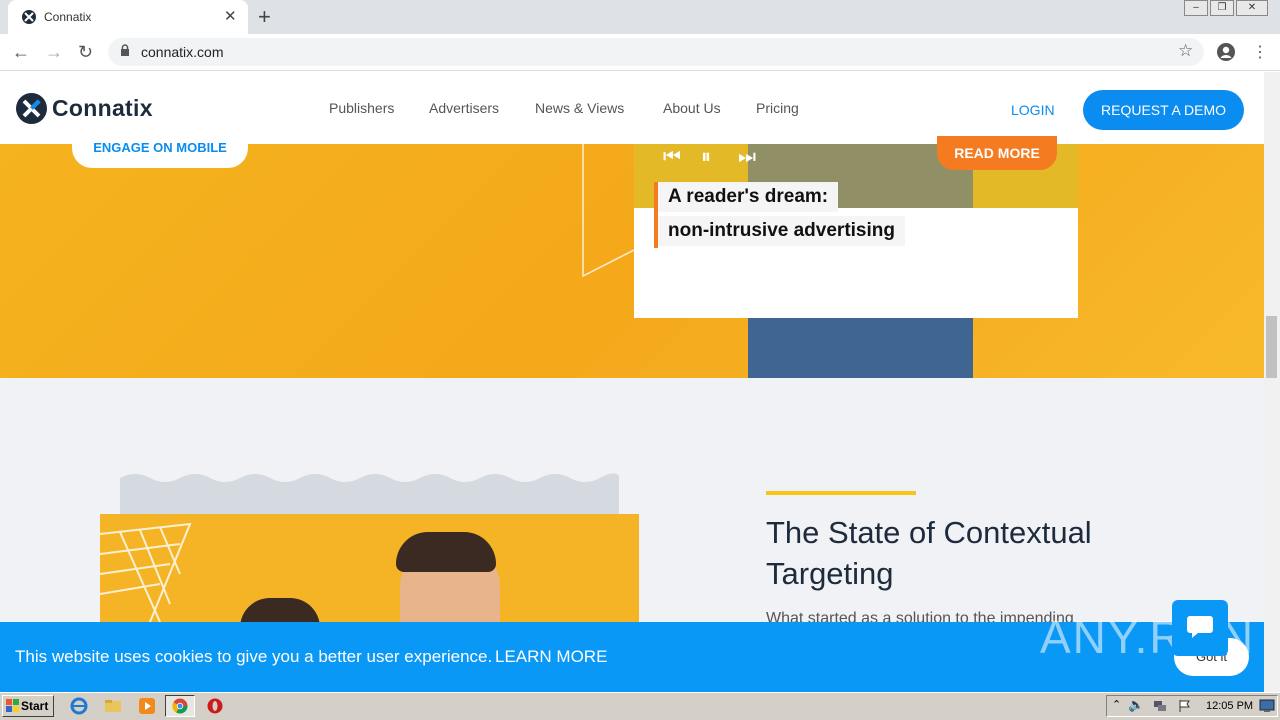  What do you see at coordinates (128, 17) in the screenshot?
I see `tab-connatix: Connatix ✕` at bounding box center [128, 17].